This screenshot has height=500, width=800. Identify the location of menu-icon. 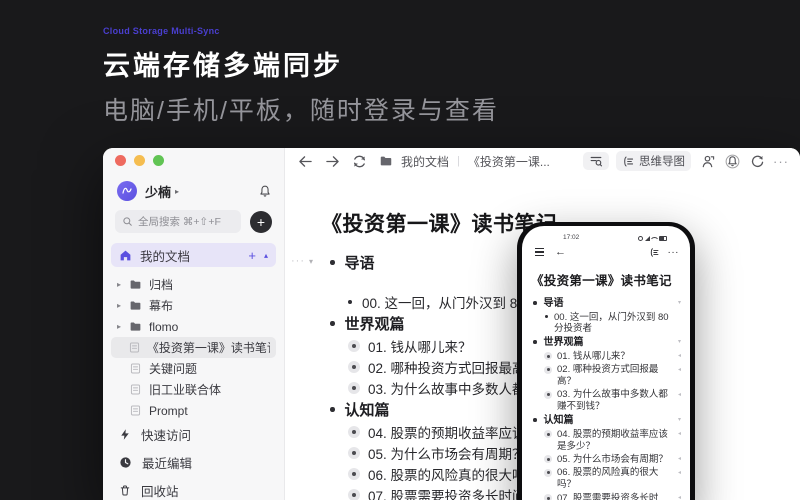
(539, 252).